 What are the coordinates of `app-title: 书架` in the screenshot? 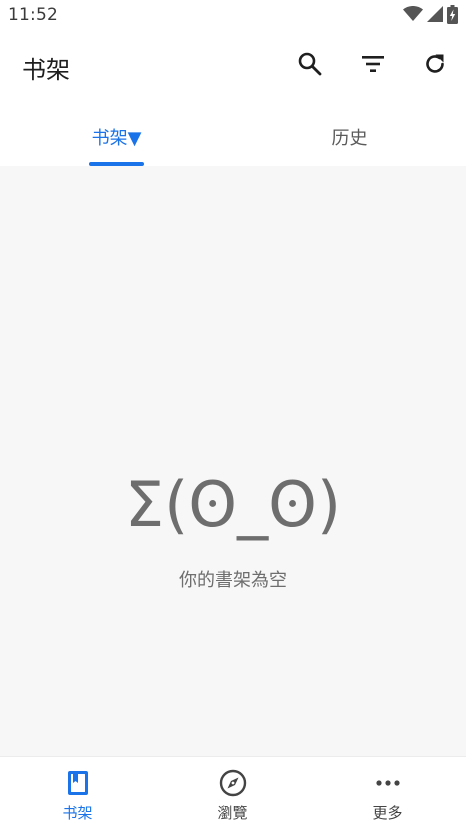 It's located at (46, 70).